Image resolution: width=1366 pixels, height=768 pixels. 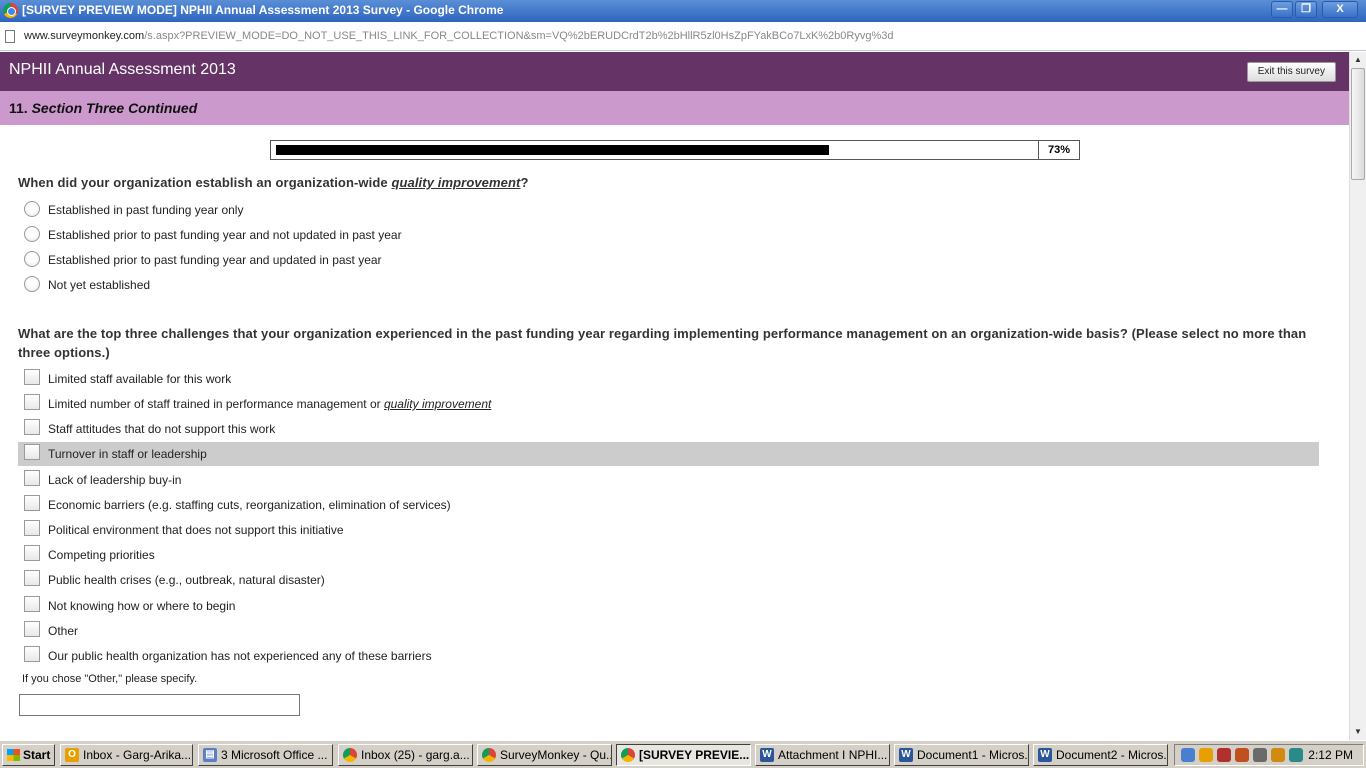 What do you see at coordinates (1296, 755) in the screenshot?
I see `display-icon` at bounding box center [1296, 755].